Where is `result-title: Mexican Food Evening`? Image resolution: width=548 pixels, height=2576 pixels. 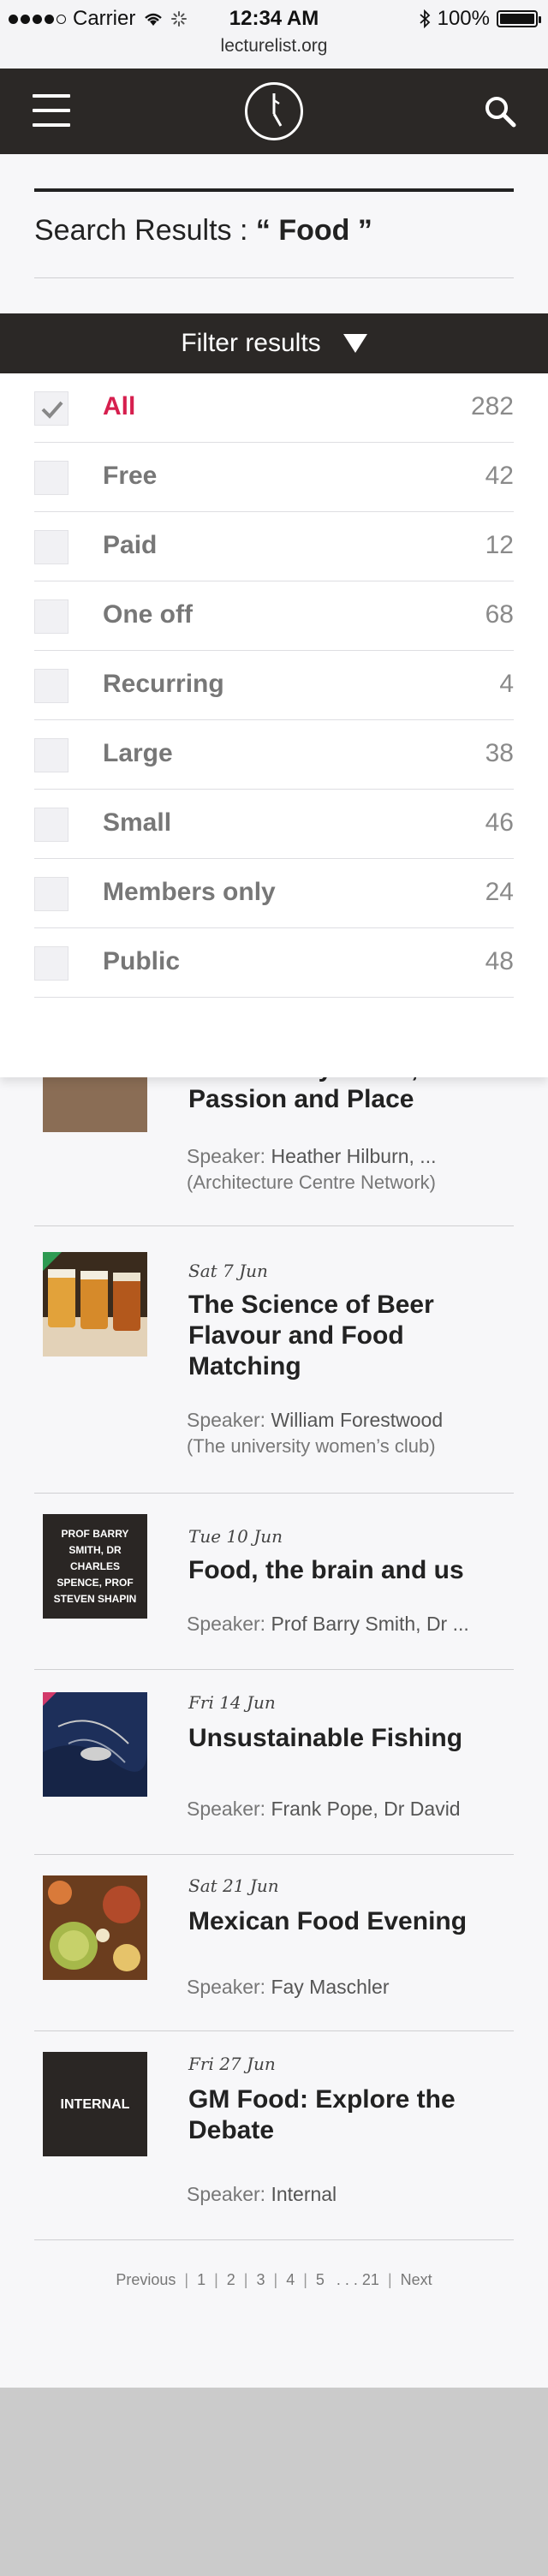
result-title: Mexican Food Evening is located at coordinates (346, 1921).